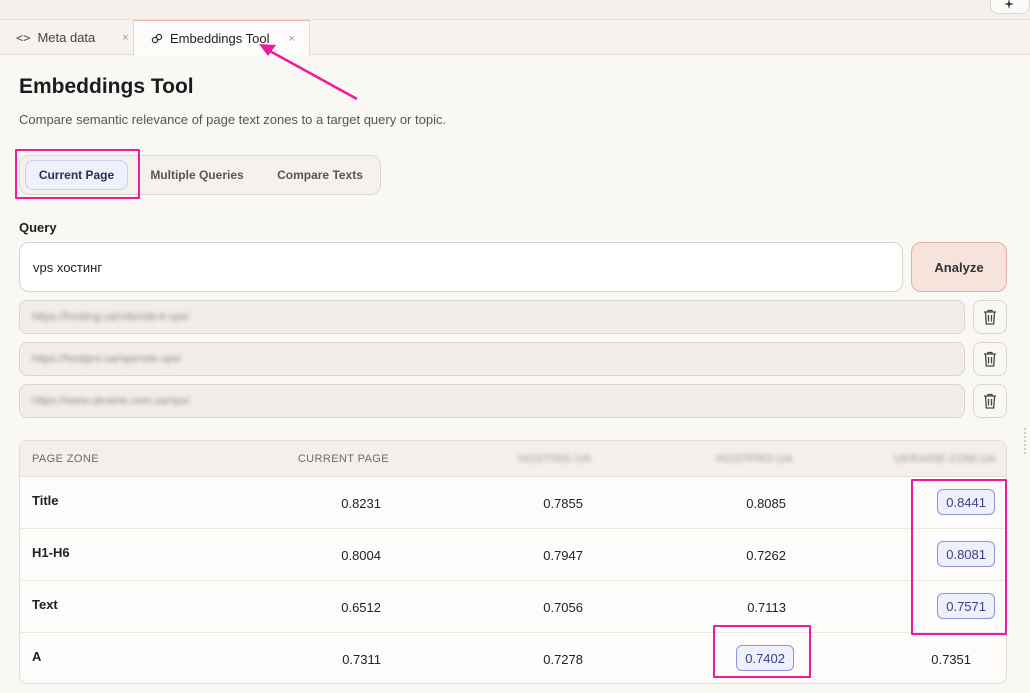  Describe the element at coordinates (111, 317) in the screenshot. I see `competitor-url-value: https://hosting.ua/vds/vds-k-vps/` at that location.